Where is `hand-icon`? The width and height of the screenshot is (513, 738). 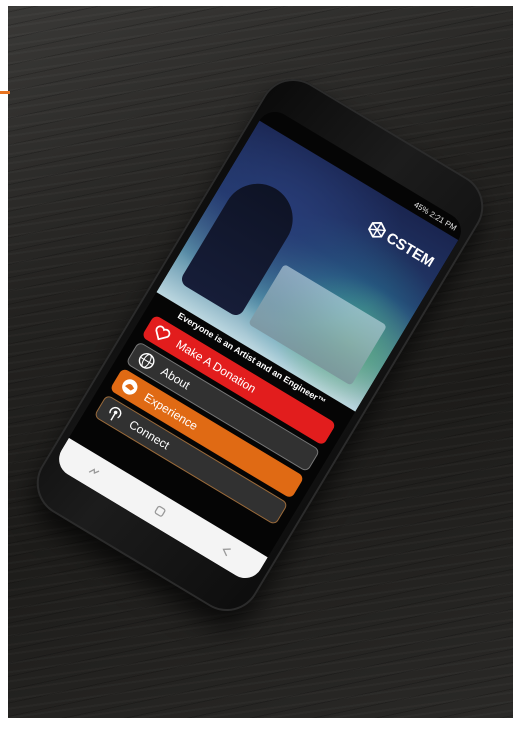 hand-icon is located at coordinates (129, 386).